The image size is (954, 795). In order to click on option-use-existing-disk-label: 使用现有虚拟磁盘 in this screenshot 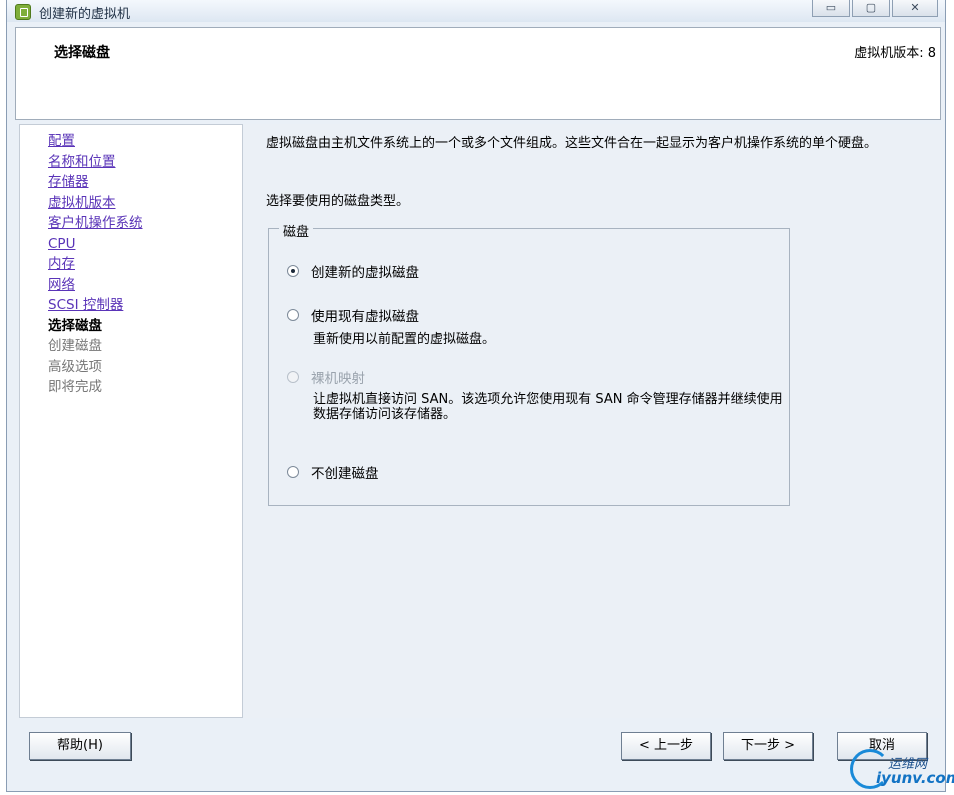, I will do `click(365, 315)`.